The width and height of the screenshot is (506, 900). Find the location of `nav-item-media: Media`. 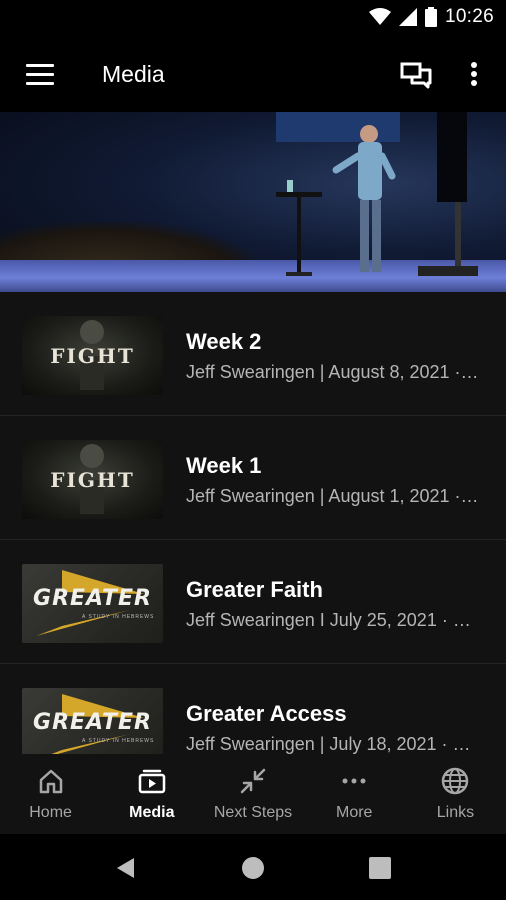

nav-item-media: Media is located at coordinates (151, 794).